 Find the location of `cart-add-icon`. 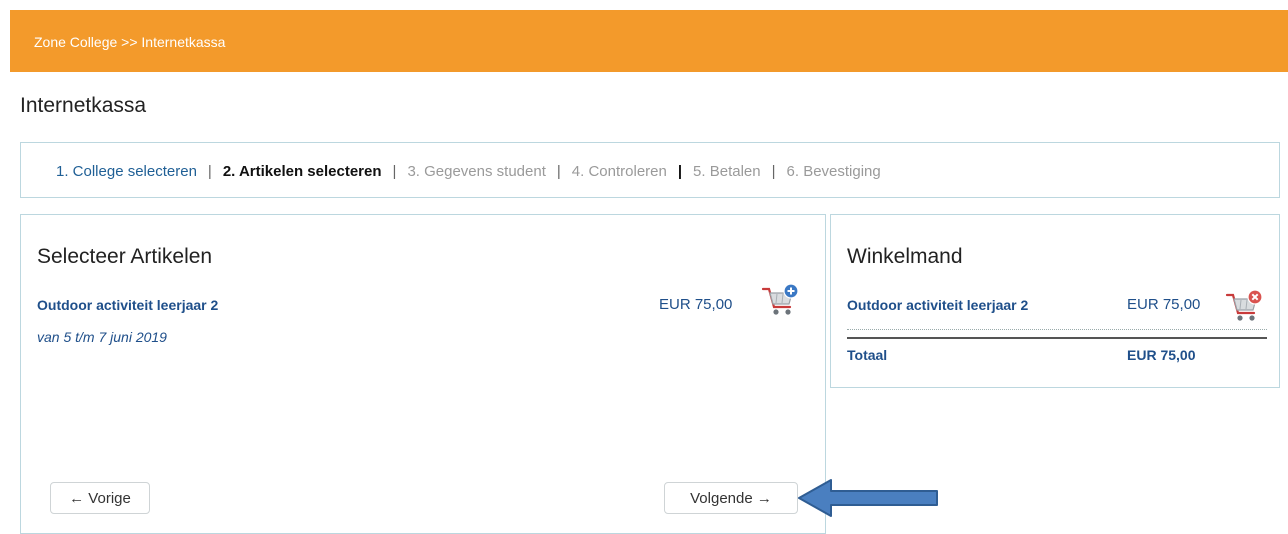

cart-add-icon is located at coordinates (780, 301).